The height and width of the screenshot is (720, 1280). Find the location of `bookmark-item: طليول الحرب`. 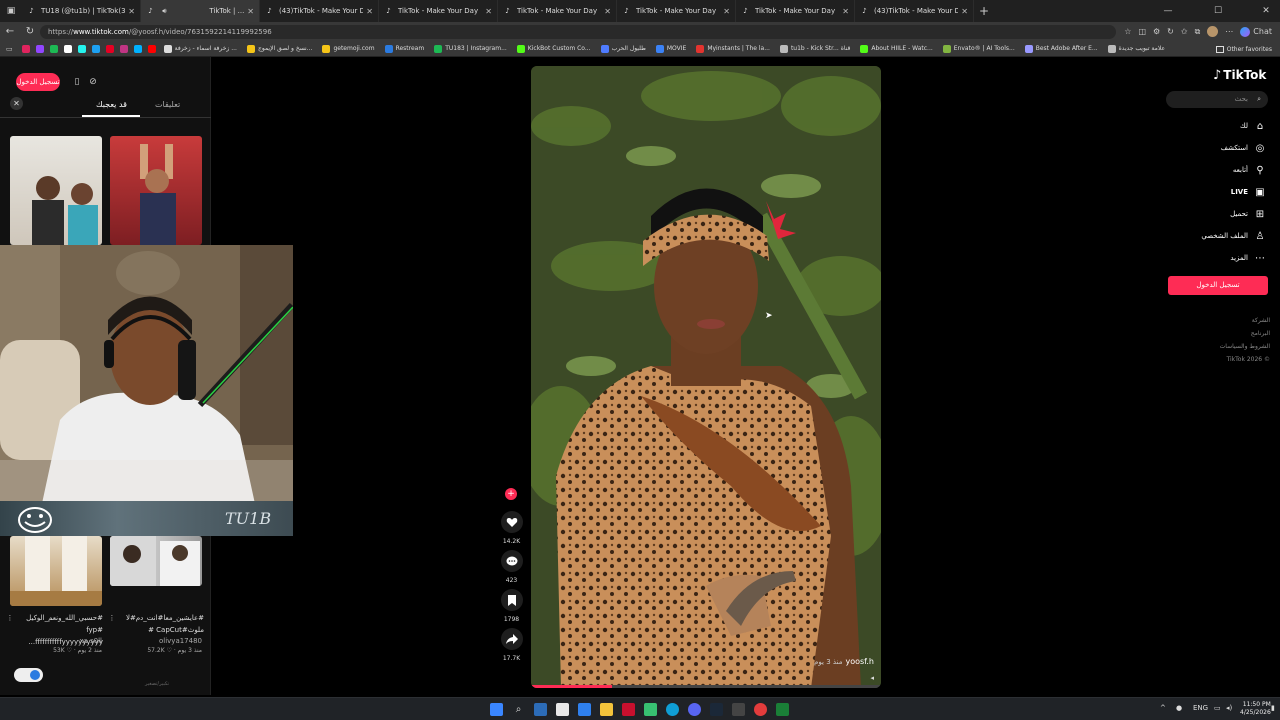

bookmark-item: طليول الحرب is located at coordinates (623, 49).